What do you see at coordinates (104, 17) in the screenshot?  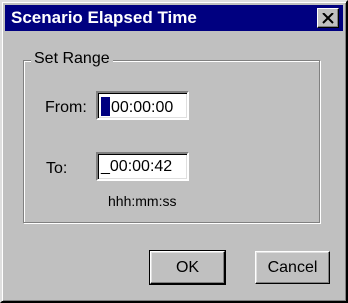 I see `window-title: Scenario Elapsed Time` at bounding box center [104, 17].